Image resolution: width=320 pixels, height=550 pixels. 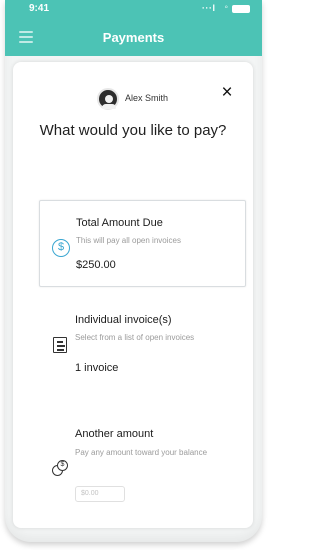 I want to click on signal-icon: ∙∙∙l, so click(x=208, y=8).